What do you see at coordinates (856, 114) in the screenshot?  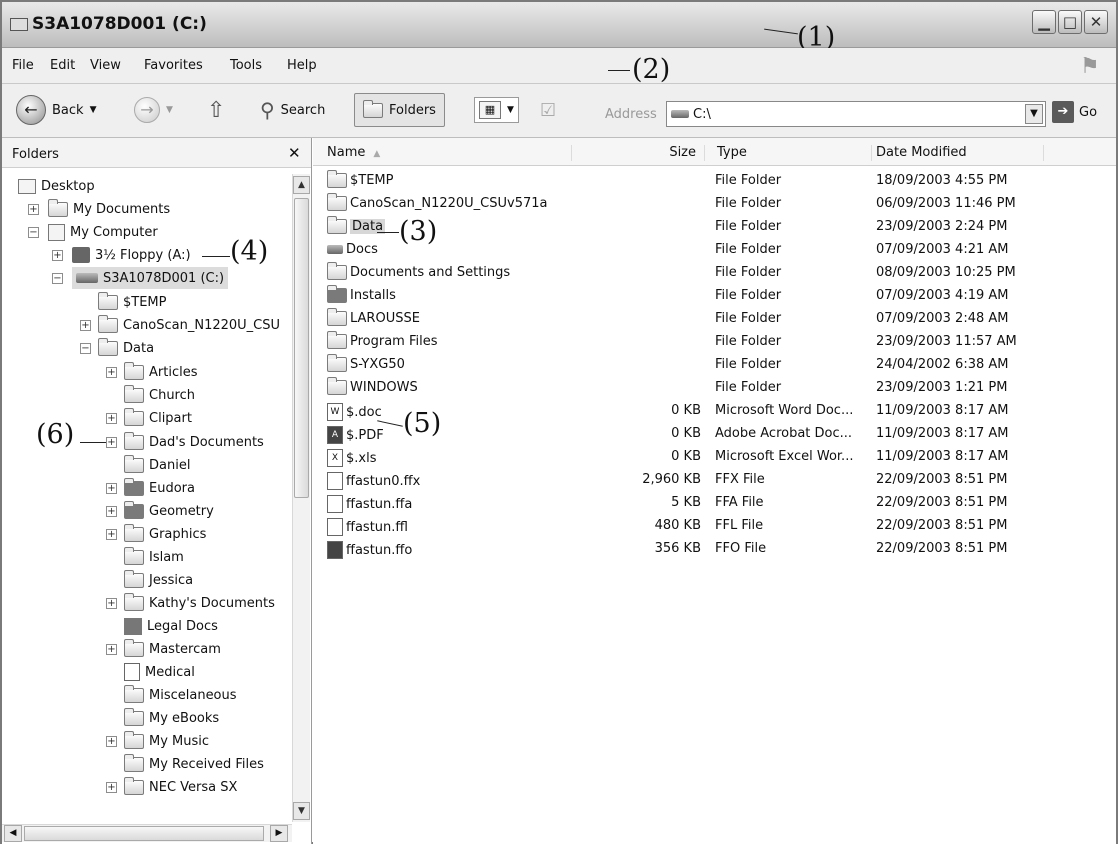 I see `address-input: C:\ ▼` at bounding box center [856, 114].